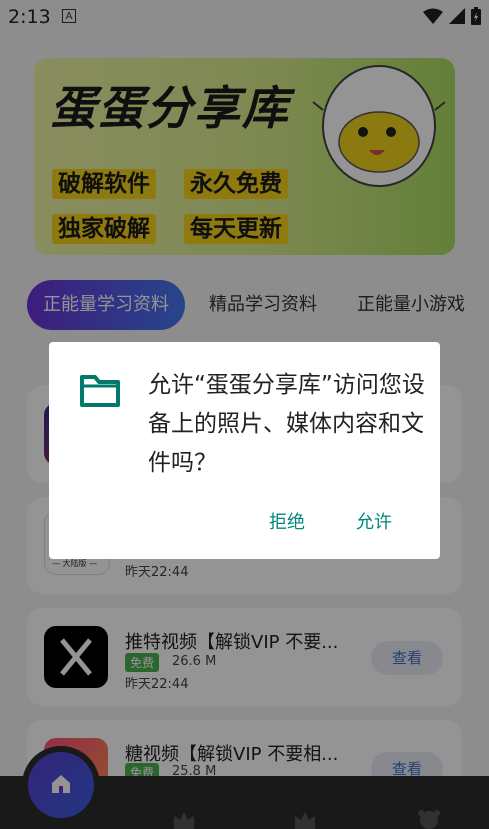 The width and height of the screenshot is (489, 829). Describe the element at coordinates (286, 424) in the screenshot. I see `dialog-message: 允许“蛋蛋分享库”访问您设备上的照片、媒体内容和文件吗？` at that location.